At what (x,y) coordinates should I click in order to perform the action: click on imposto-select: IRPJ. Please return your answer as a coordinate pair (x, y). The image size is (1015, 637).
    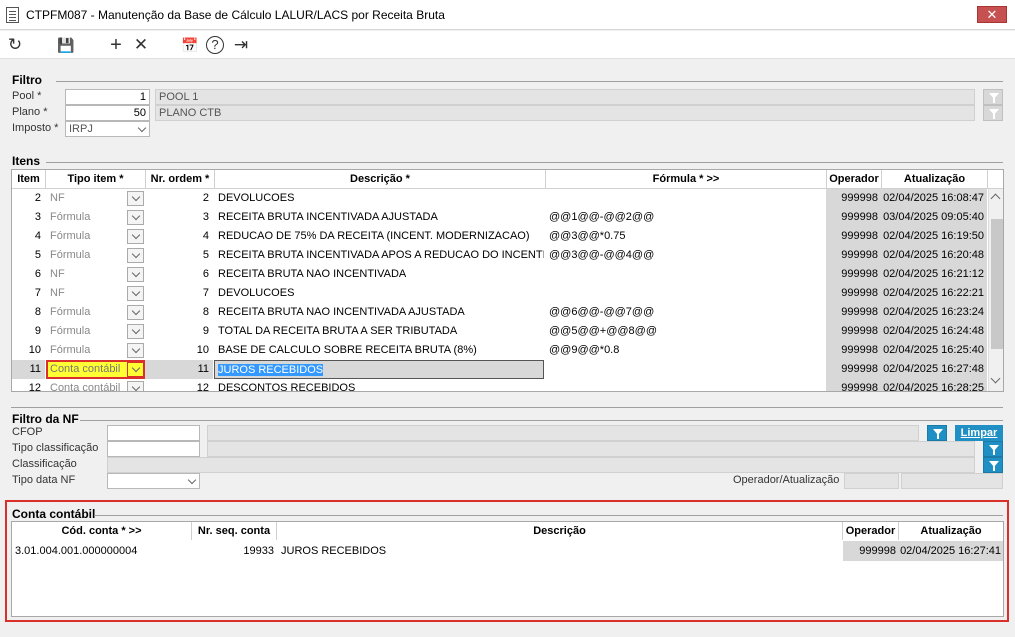
    Looking at the image, I should click on (107, 129).